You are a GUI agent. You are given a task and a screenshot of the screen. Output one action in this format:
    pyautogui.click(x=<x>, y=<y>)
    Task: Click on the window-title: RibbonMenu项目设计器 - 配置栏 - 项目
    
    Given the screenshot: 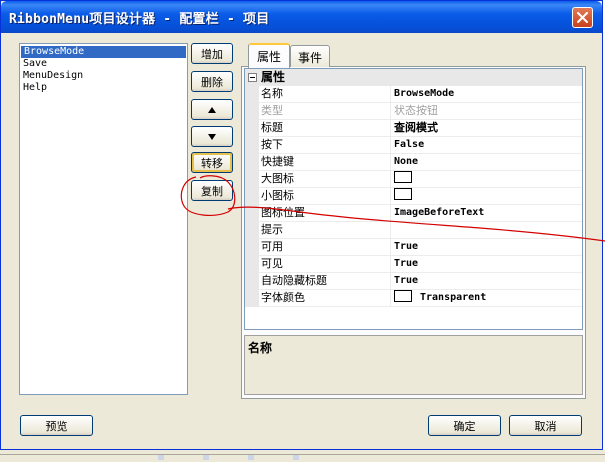 What is the action you would take?
    pyautogui.click(x=139, y=19)
    